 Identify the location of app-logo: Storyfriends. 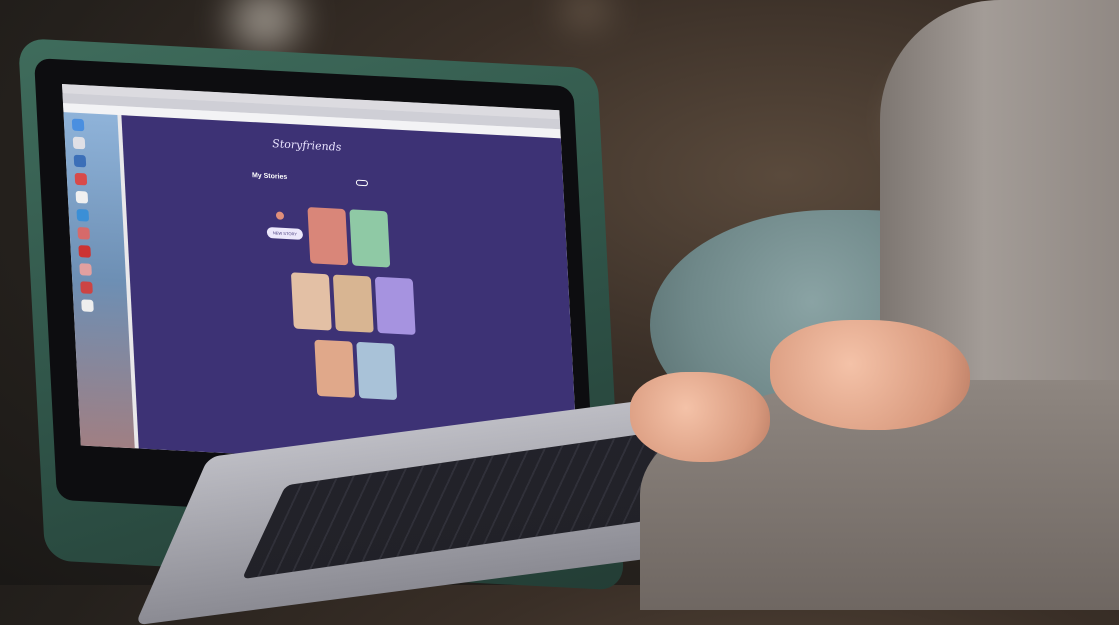
(307, 145).